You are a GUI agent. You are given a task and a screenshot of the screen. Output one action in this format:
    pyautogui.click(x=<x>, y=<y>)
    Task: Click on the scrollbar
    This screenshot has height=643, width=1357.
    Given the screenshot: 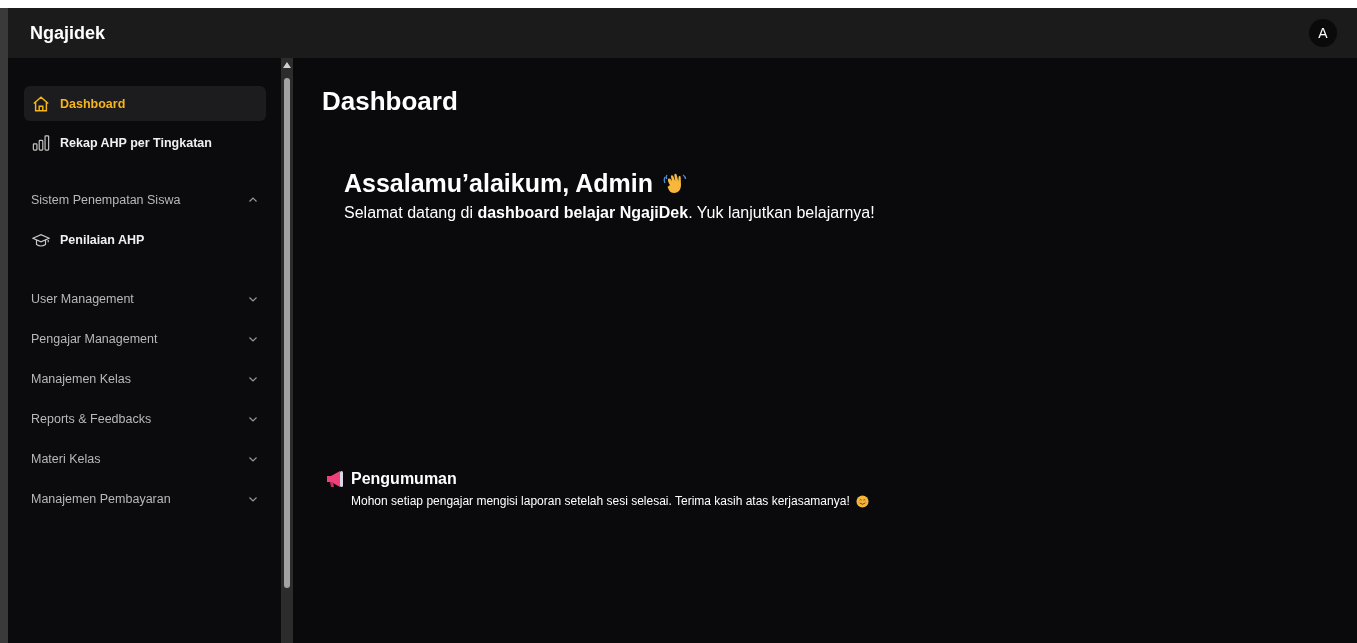 What is the action you would take?
    pyautogui.click(x=287, y=350)
    